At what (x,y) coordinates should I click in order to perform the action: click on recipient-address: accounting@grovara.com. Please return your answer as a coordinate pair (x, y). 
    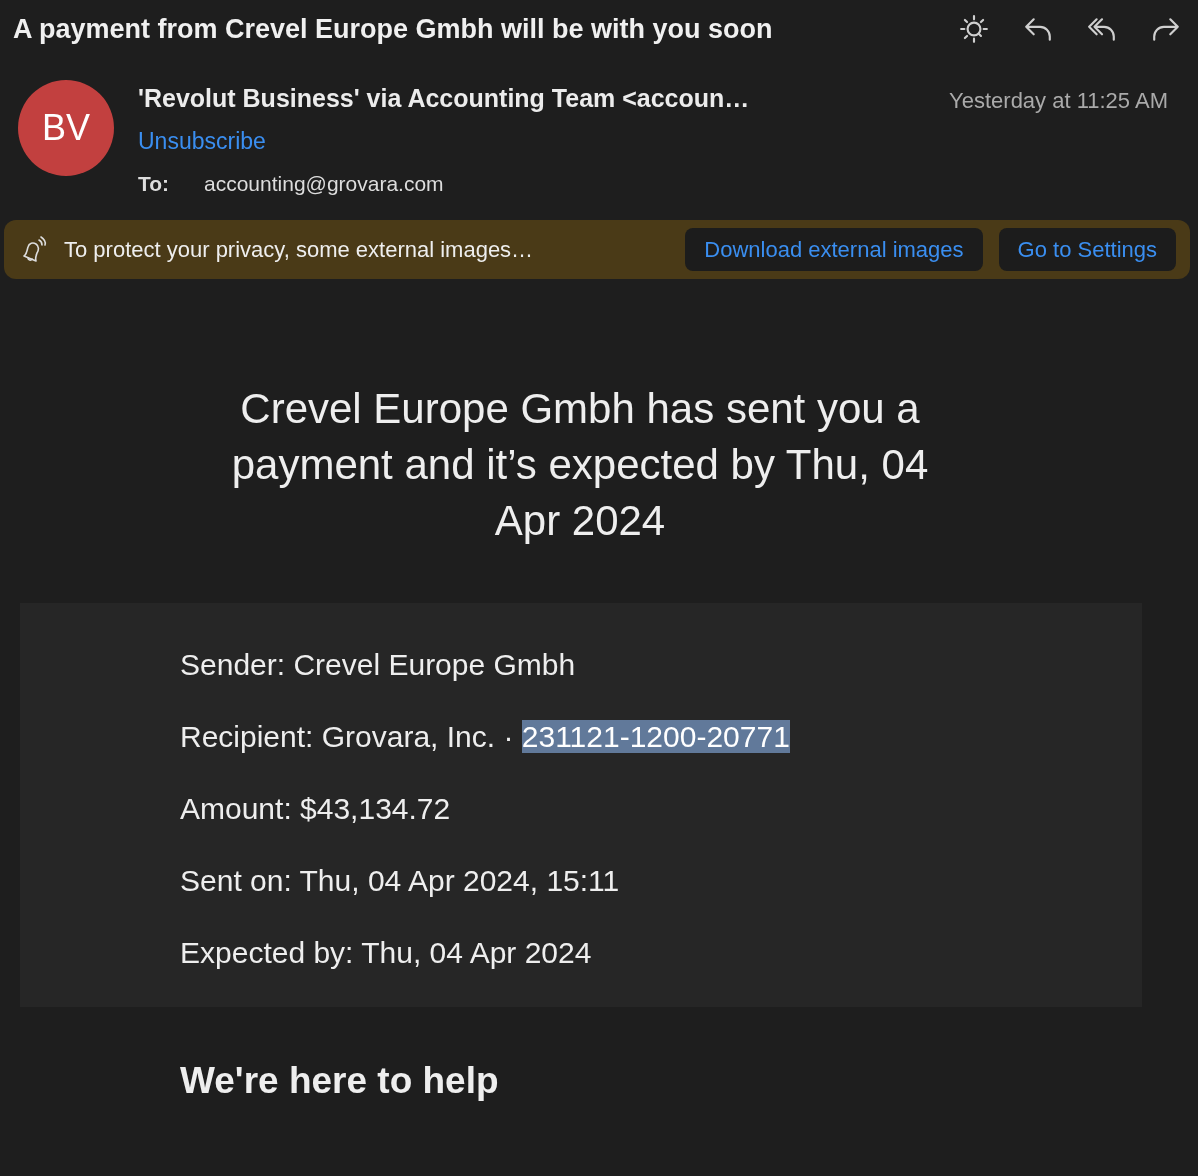
    Looking at the image, I should click on (324, 184).